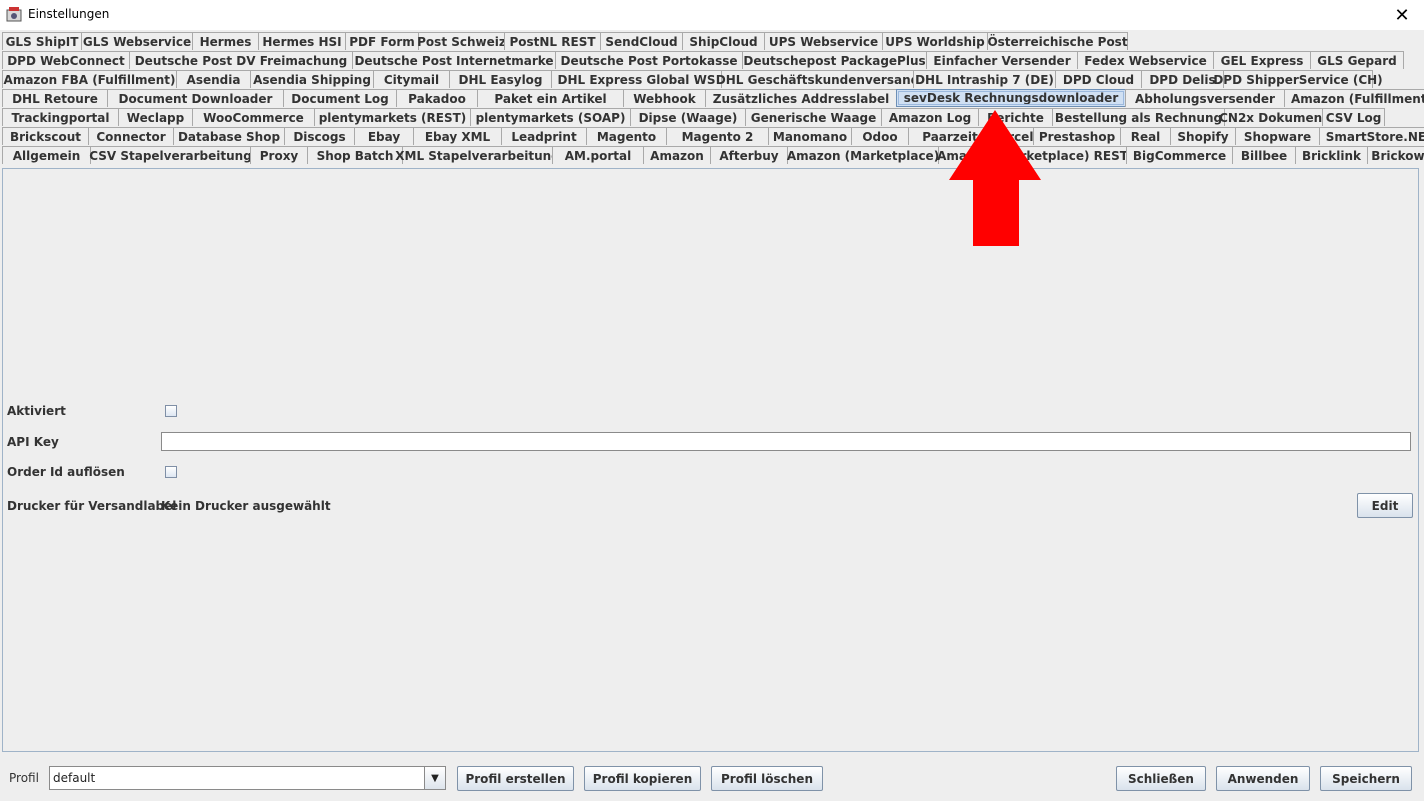 The width and height of the screenshot is (1424, 801). Describe the element at coordinates (1077, 136) in the screenshot. I see `tab-prestashop: Prestashop` at that location.